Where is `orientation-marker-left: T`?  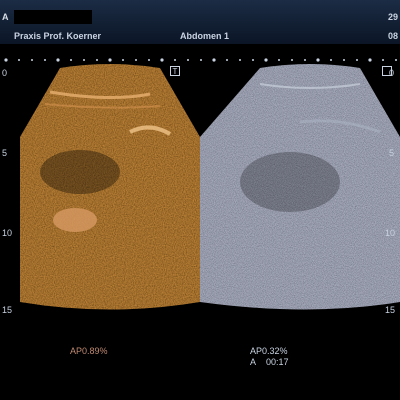
orientation-marker-left: T is located at coordinates (175, 71).